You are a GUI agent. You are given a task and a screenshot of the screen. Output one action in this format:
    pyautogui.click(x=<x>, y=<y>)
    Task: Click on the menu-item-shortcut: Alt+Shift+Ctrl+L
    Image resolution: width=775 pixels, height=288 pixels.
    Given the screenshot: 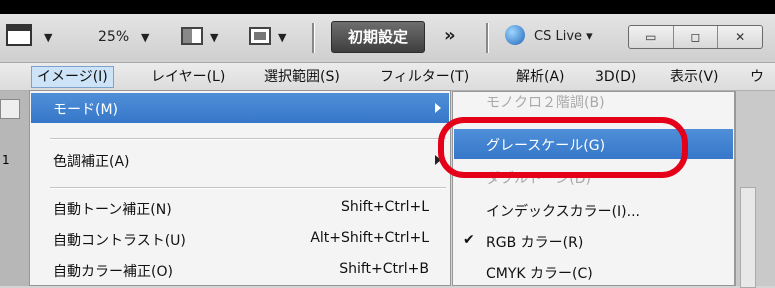 What is the action you would take?
    pyautogui.click(x=369, y=238)
    